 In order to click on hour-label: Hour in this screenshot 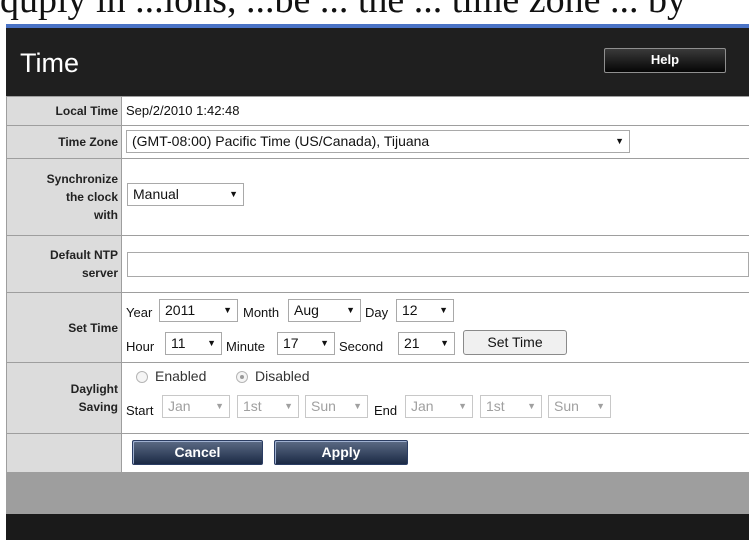, I will do `click(140, 346)`.